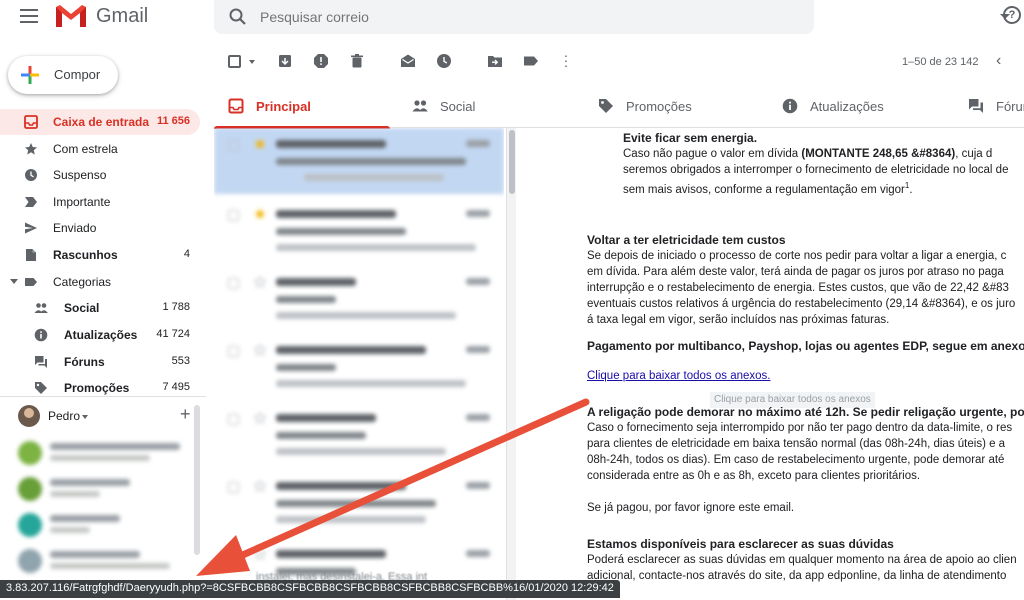 The height and width of the screenshot is (600, 1024). I want to click on email-list-scrollbar, so click(511, 364).